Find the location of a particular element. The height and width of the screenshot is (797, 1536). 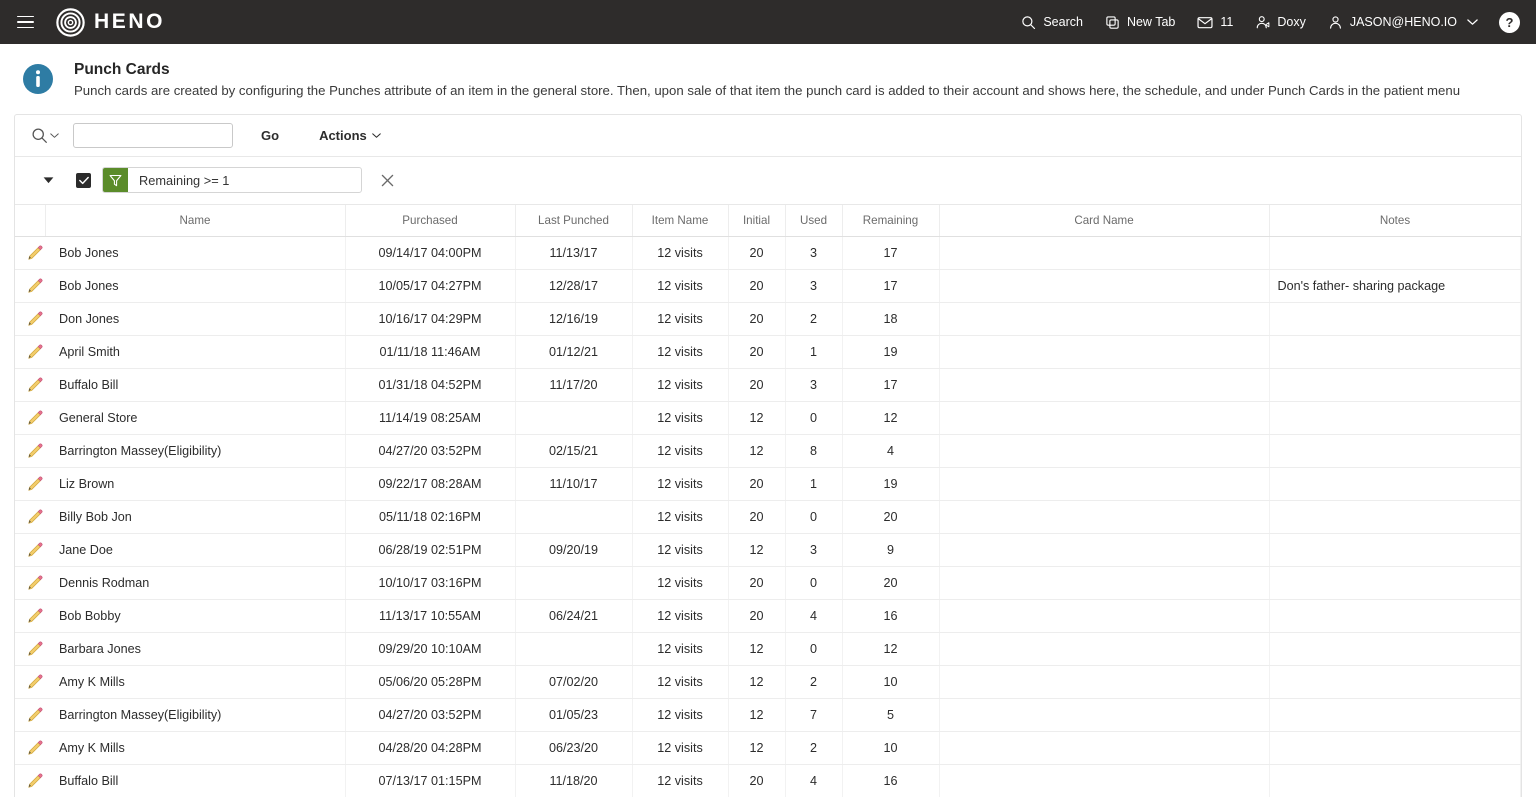

cell-purchased: 11/13/17 10:55AM is located at coordinates (430, 616).